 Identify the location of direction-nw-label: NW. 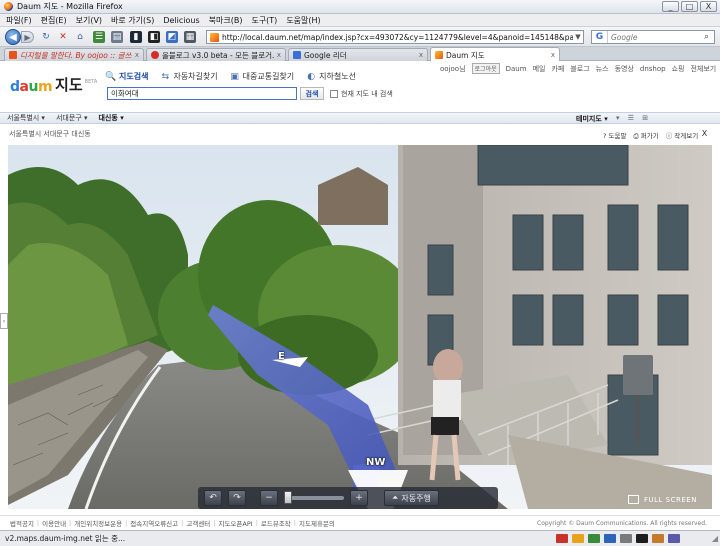
(375, 462).